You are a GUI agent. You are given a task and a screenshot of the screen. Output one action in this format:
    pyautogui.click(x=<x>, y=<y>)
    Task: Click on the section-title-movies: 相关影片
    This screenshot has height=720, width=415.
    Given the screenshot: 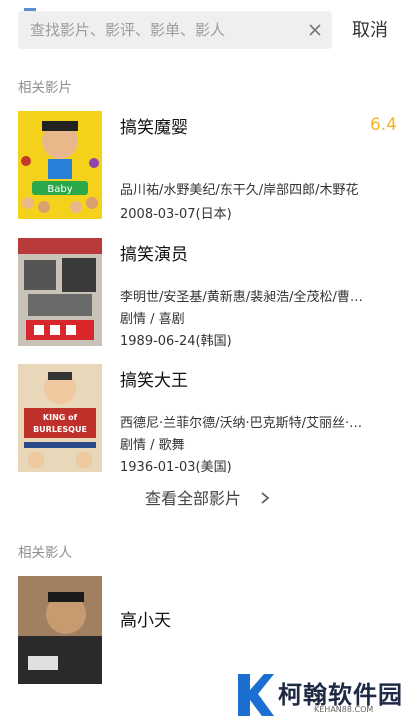 What is the action you would take?
    pyautogui.click(x=45, y=88)
    